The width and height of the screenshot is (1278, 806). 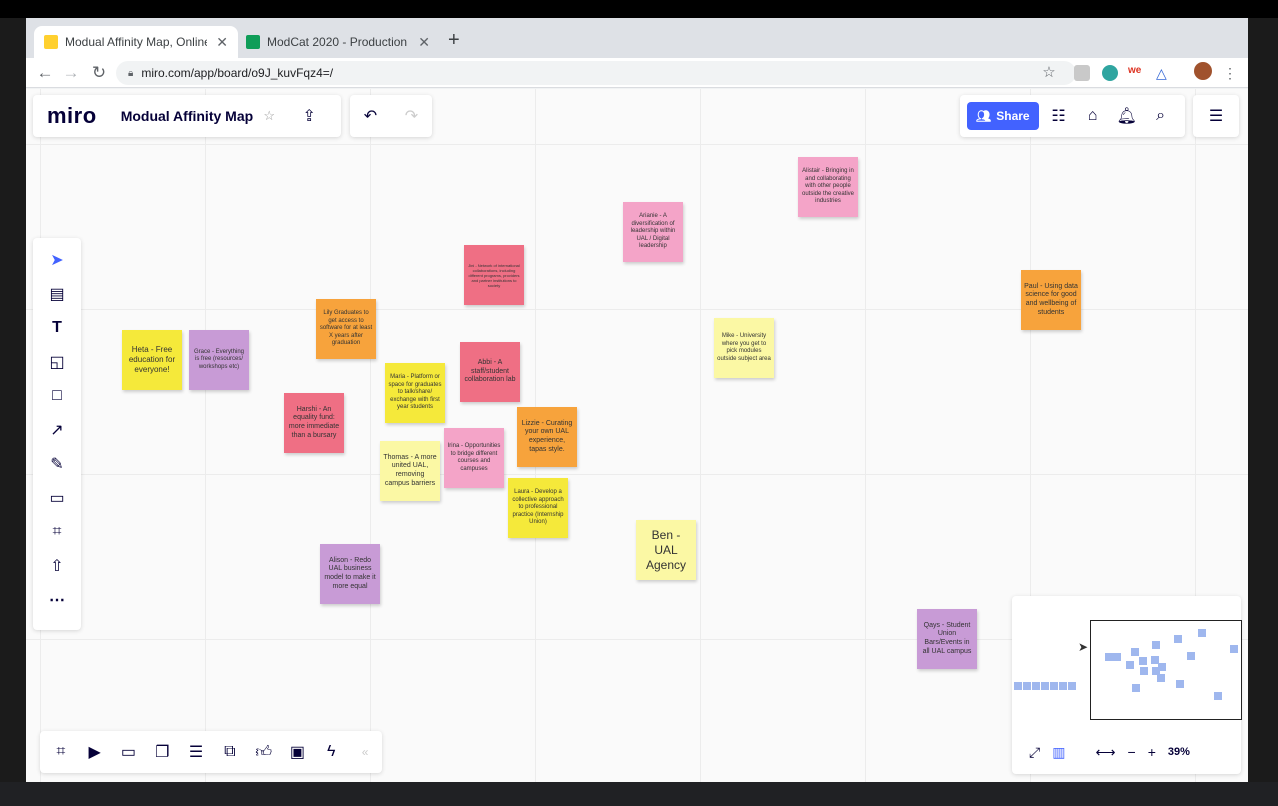 I want to click on share-screen-icon: ⧉, so click(x=230, y=752).